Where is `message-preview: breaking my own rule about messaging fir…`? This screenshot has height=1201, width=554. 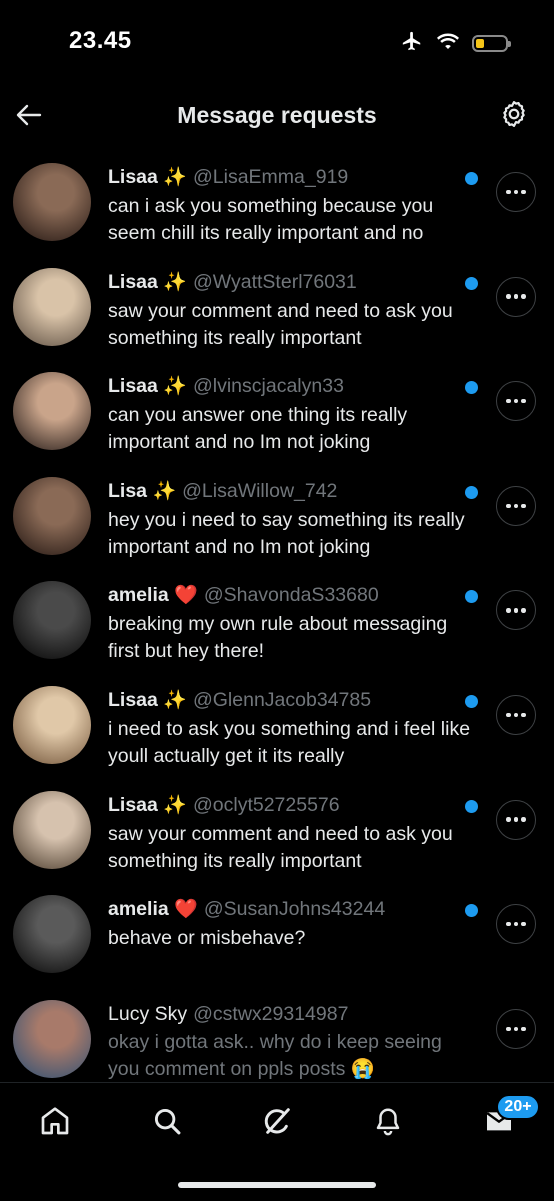 message-preview: breaking my own rule about messaging fir… is located at coordinates (278, 638).